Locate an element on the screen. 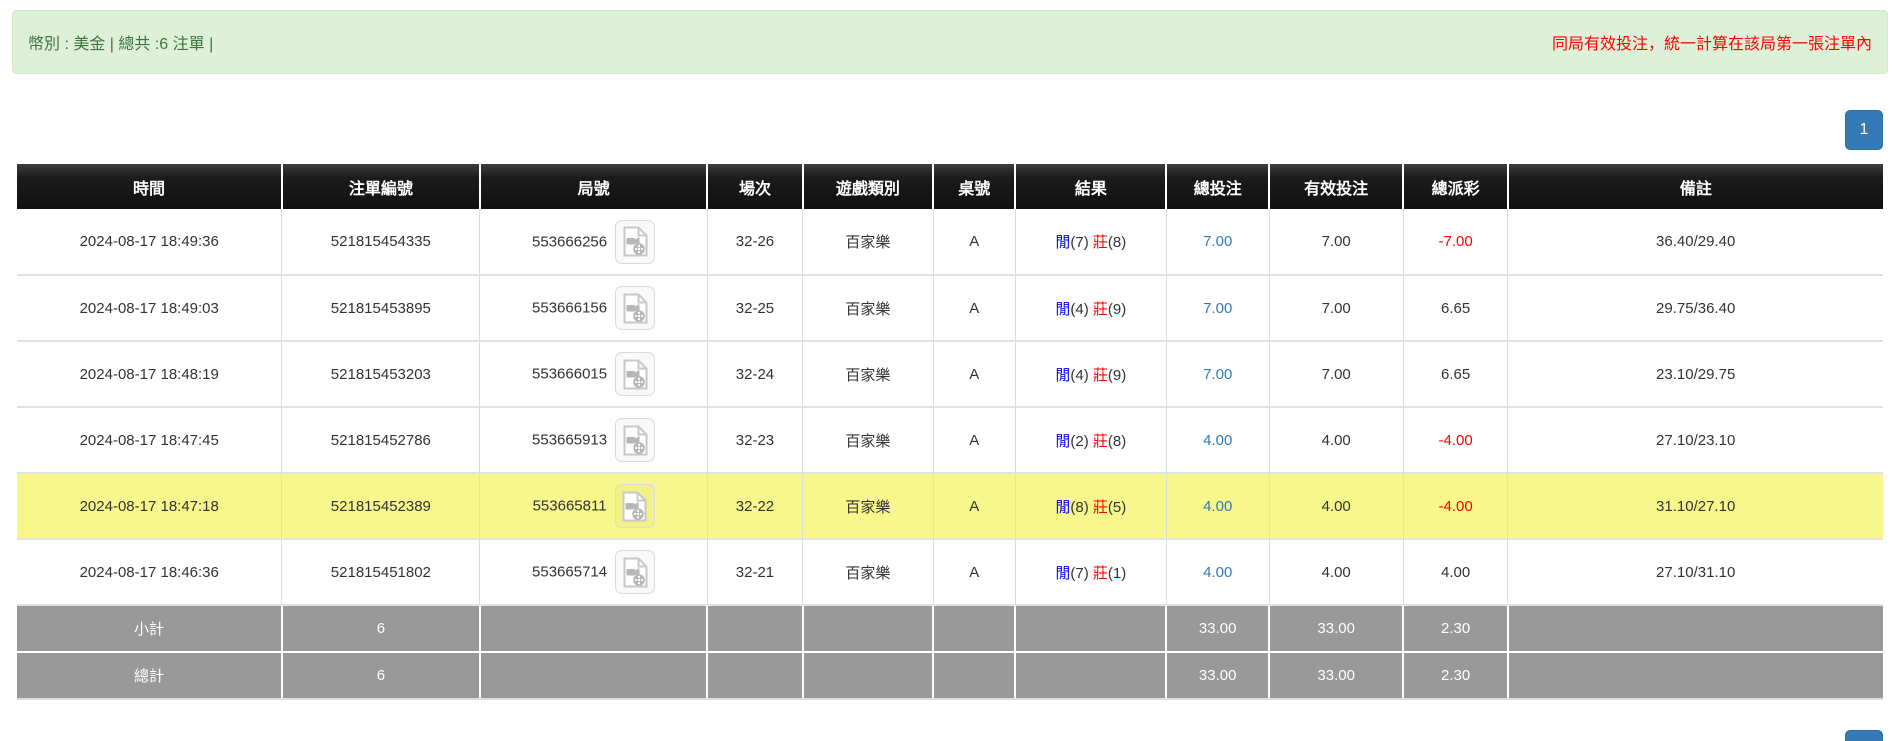  pagination-bottom: 1 is located at coordinates (941, 735).